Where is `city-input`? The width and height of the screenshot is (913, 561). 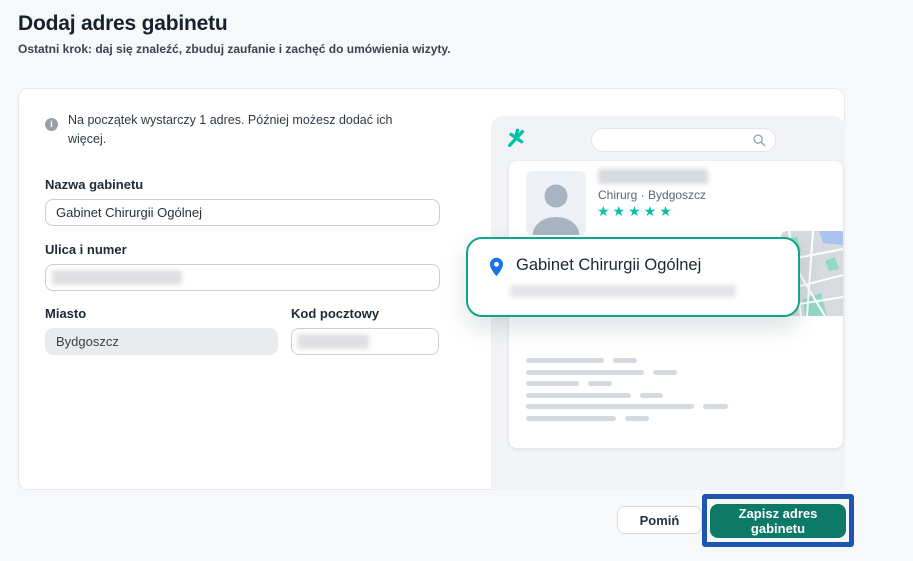
city-input is located at coordinates (161, 341).